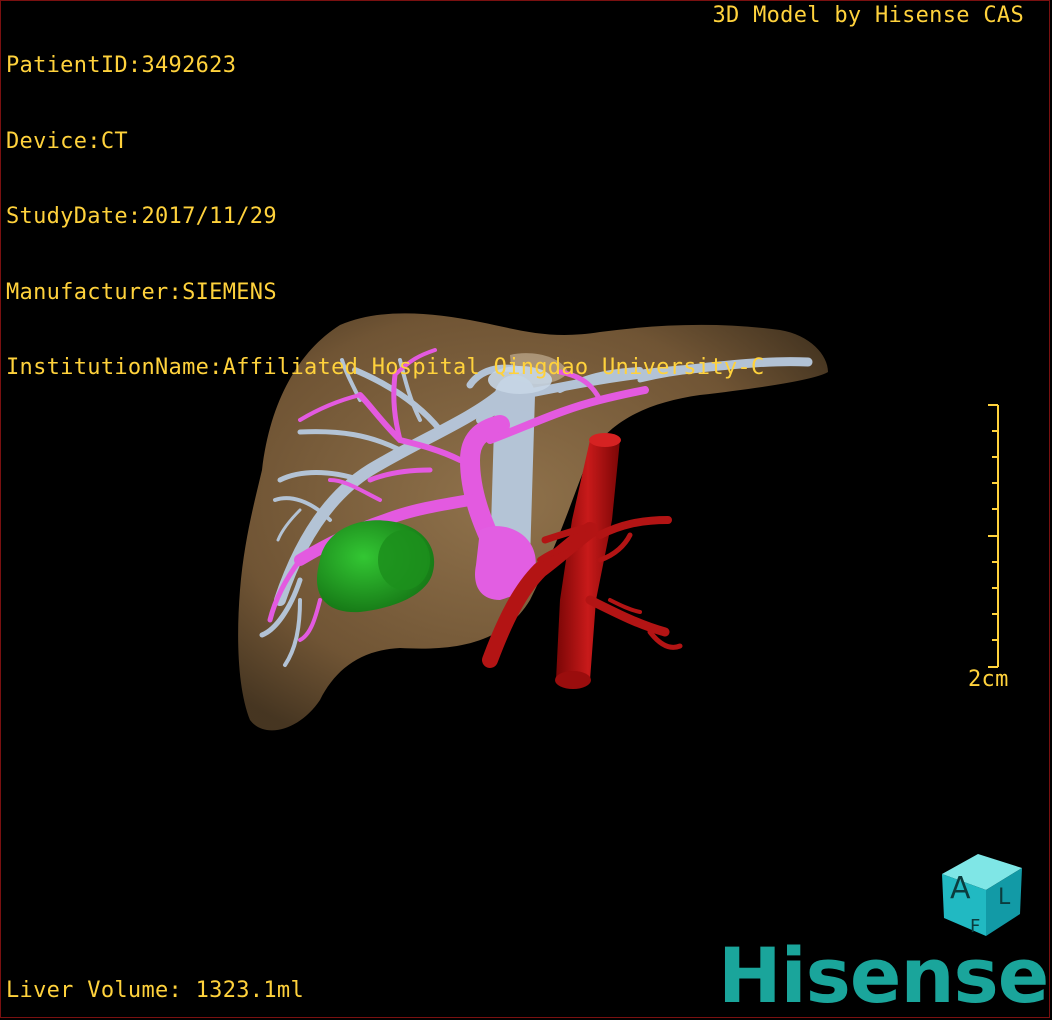  Describe the element at coordinates (67, 141) in the screenshot. I see `device-text: Device:CT` at that location.